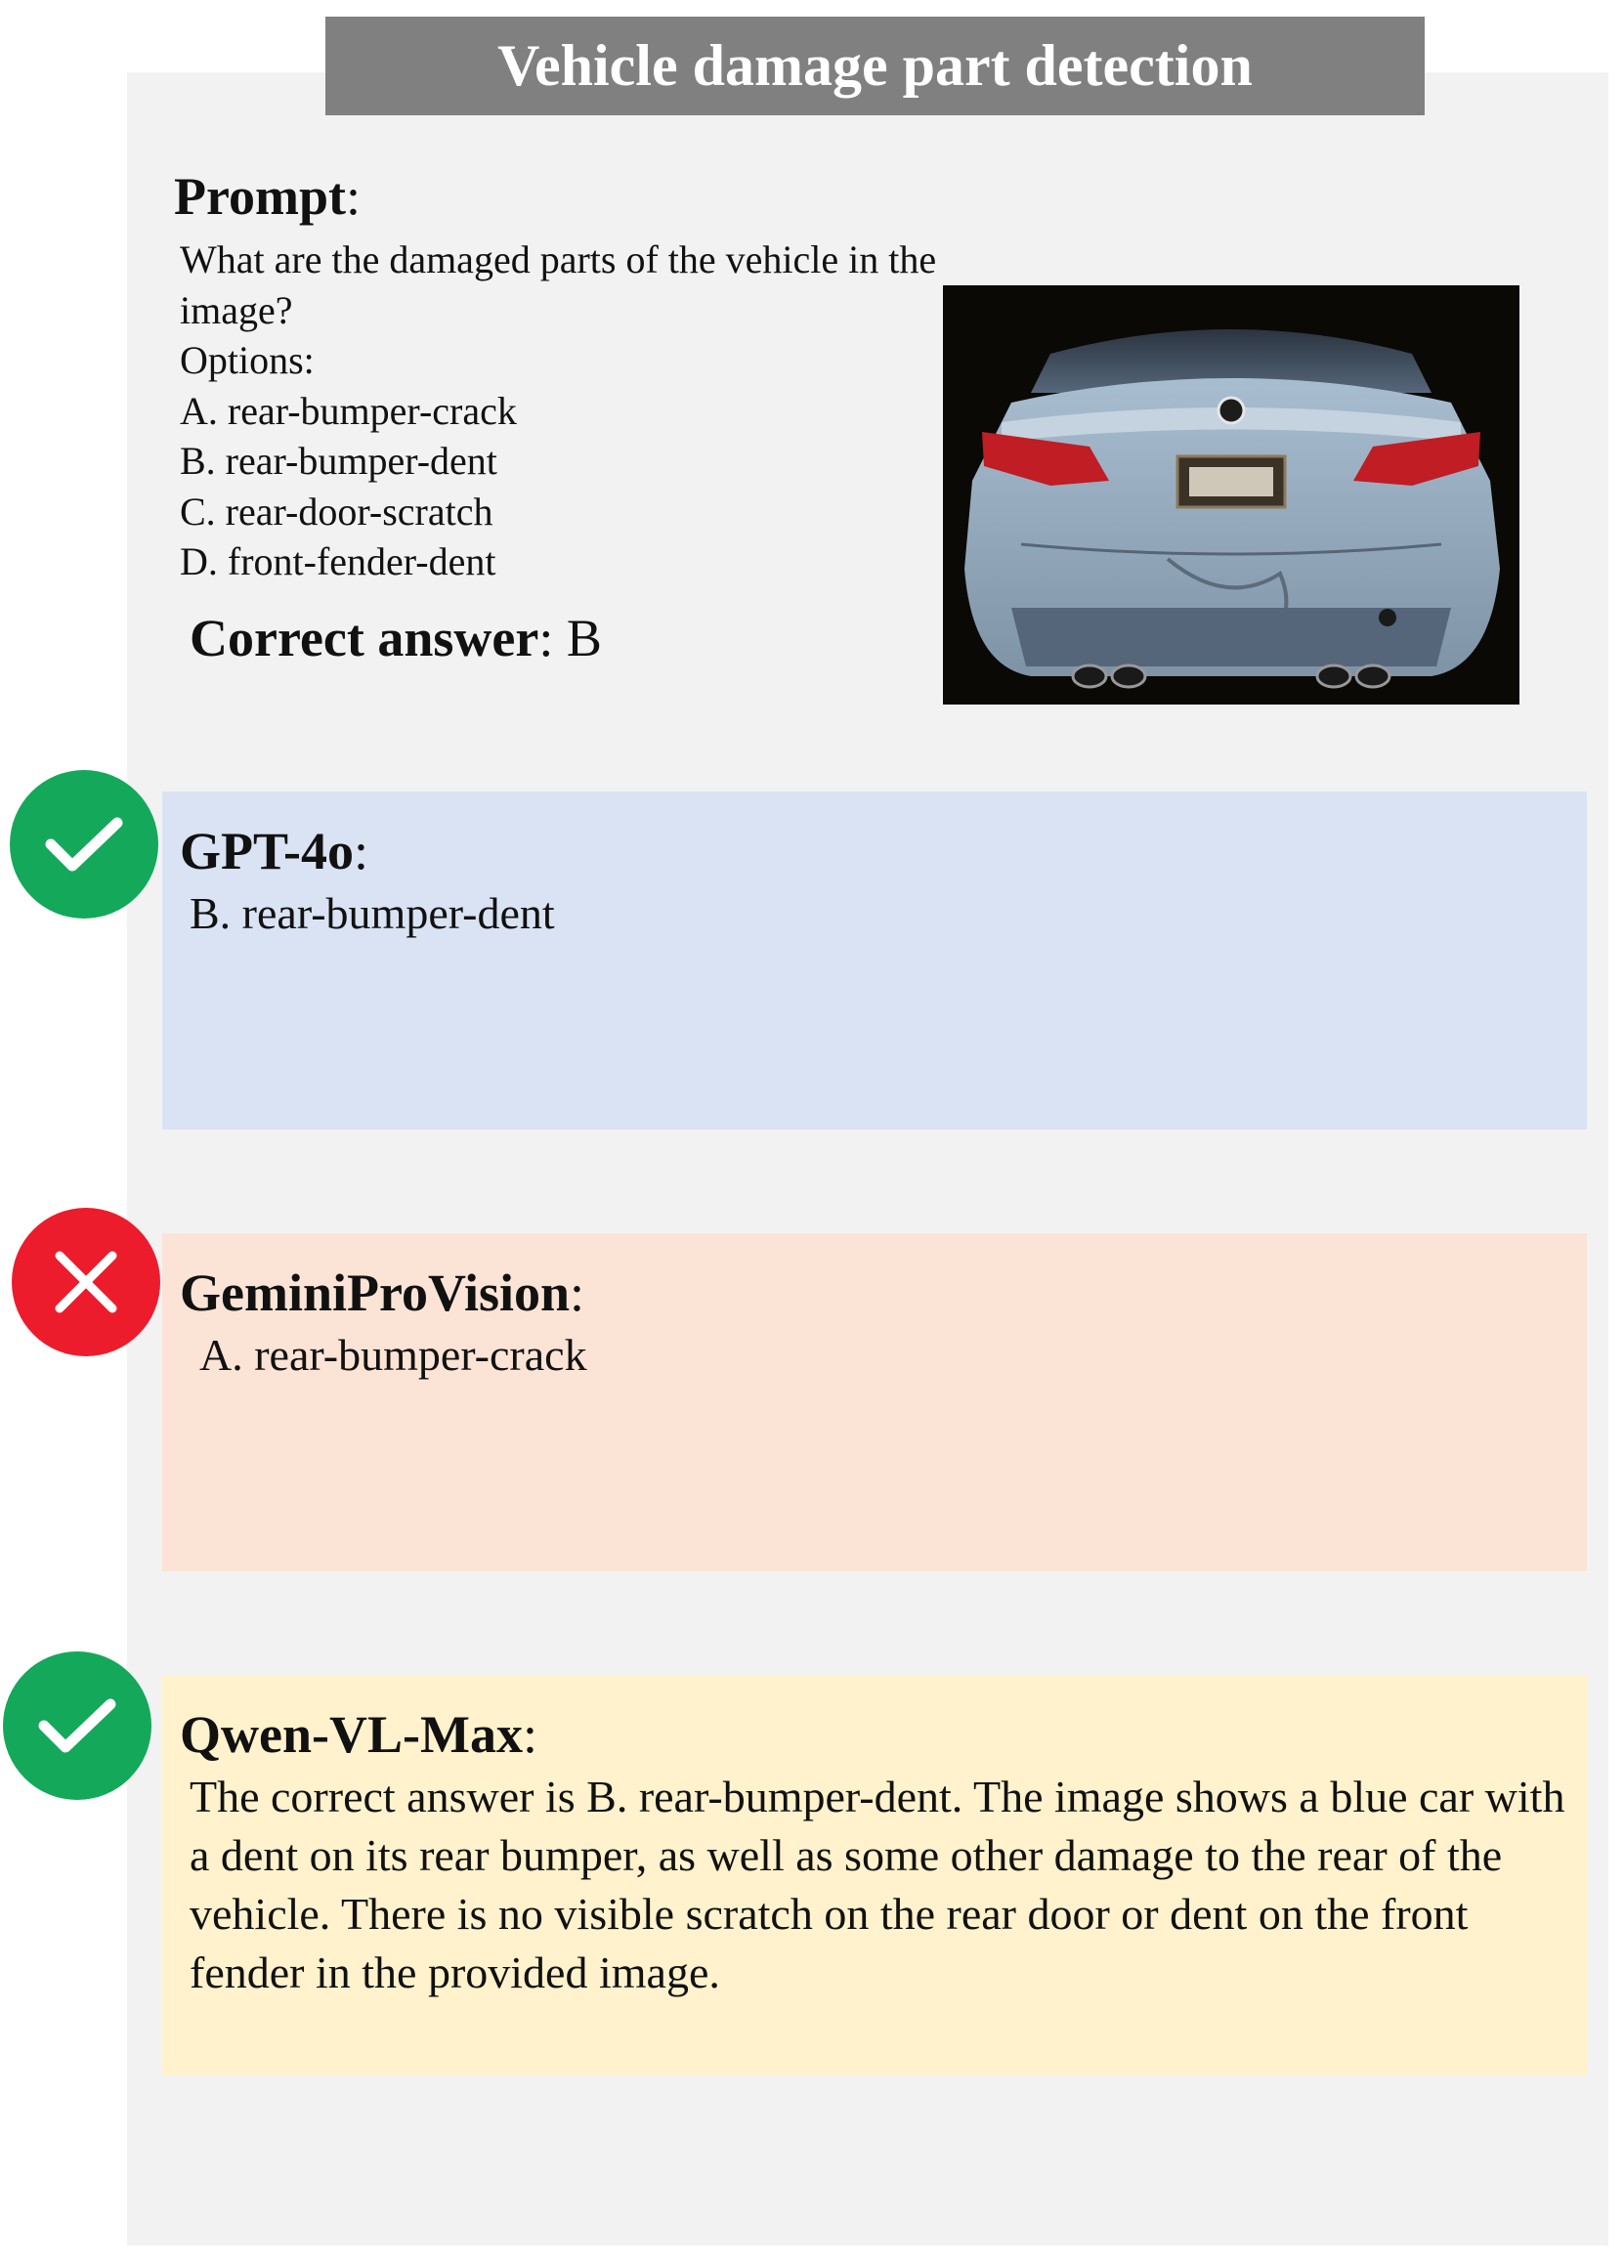 The width and height of the screenshot is (1624, 2268). I want to click on response-card-gemini: GeminiProVision: A. rear-bumper-crack, so click(875, 1402).